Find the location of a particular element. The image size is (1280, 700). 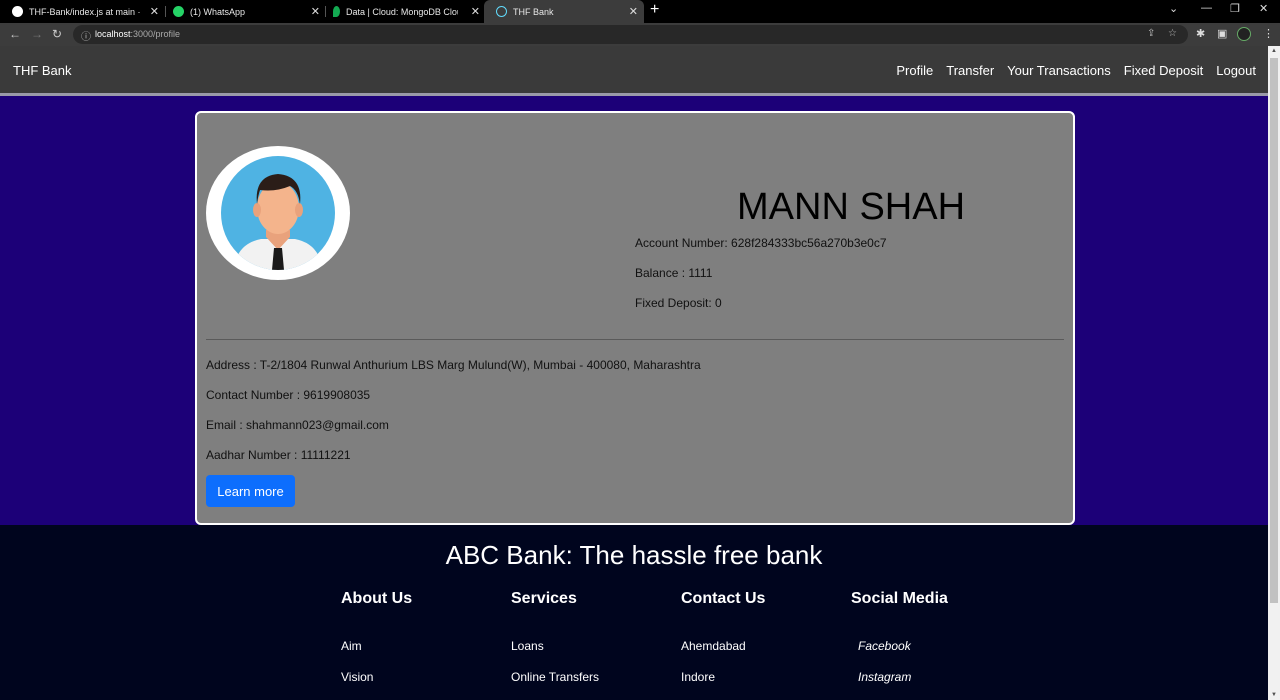

page-scrollbar: ▲ ▼ is located at coordinates (1274, 373).